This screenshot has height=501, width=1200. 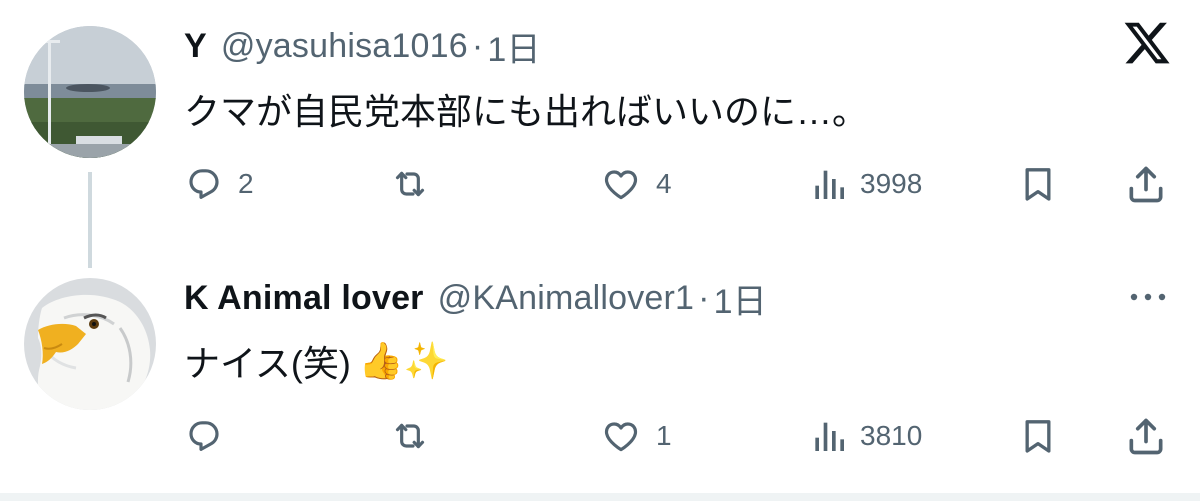 I want to click on reply-count: 2, so click(x=246, y=183).